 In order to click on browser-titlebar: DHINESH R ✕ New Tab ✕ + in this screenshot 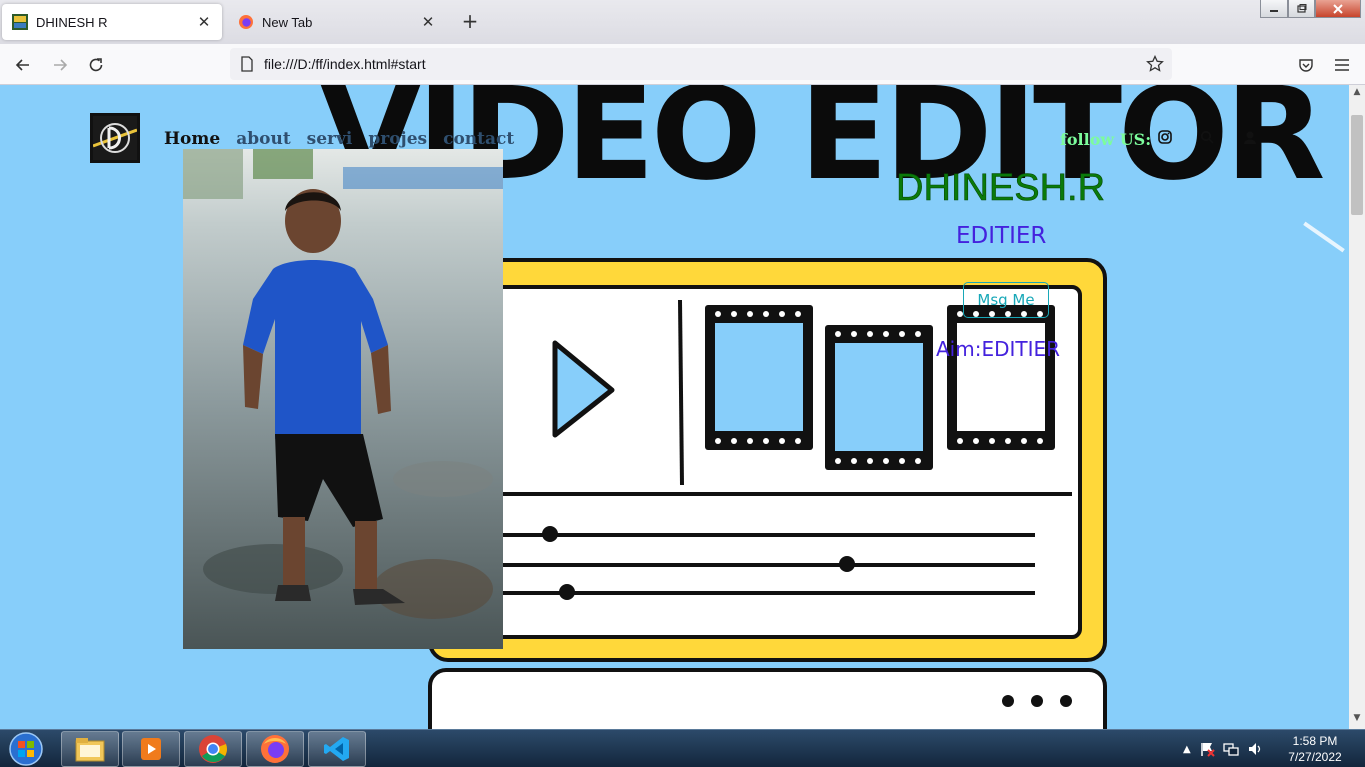, I will do `click(682, 22)`.